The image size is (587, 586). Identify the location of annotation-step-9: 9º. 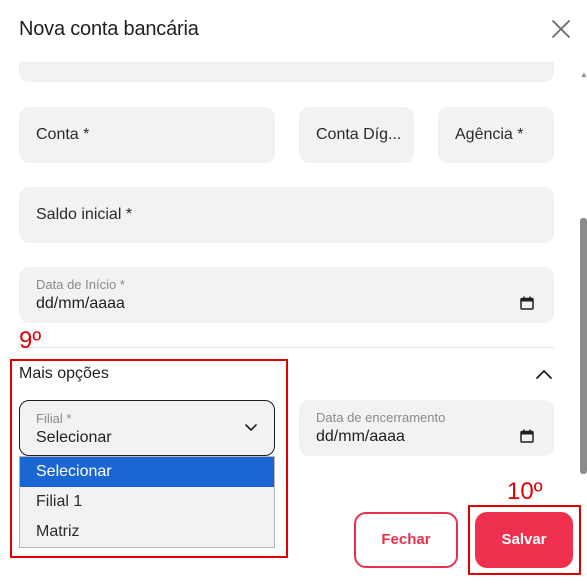
(30, 340).